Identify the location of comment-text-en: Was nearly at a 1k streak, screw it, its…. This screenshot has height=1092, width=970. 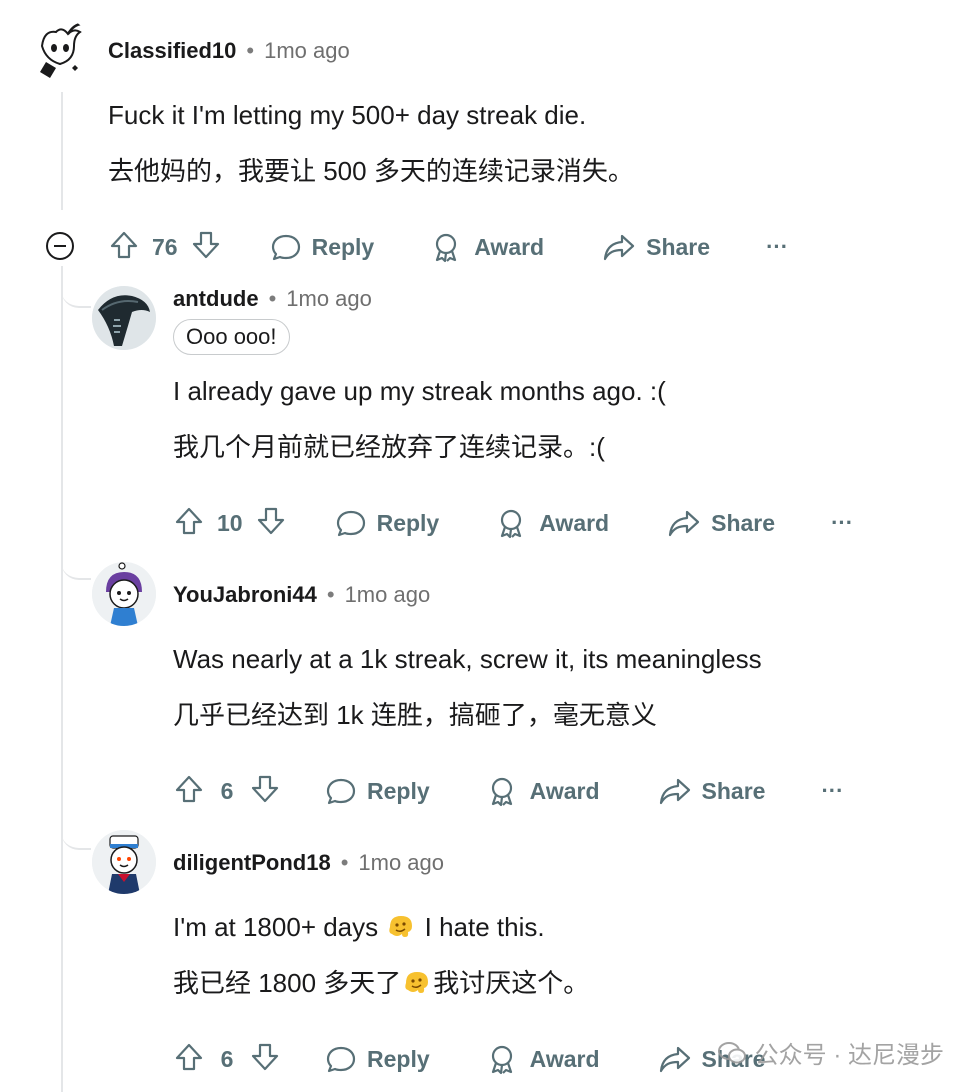
(467, 659).